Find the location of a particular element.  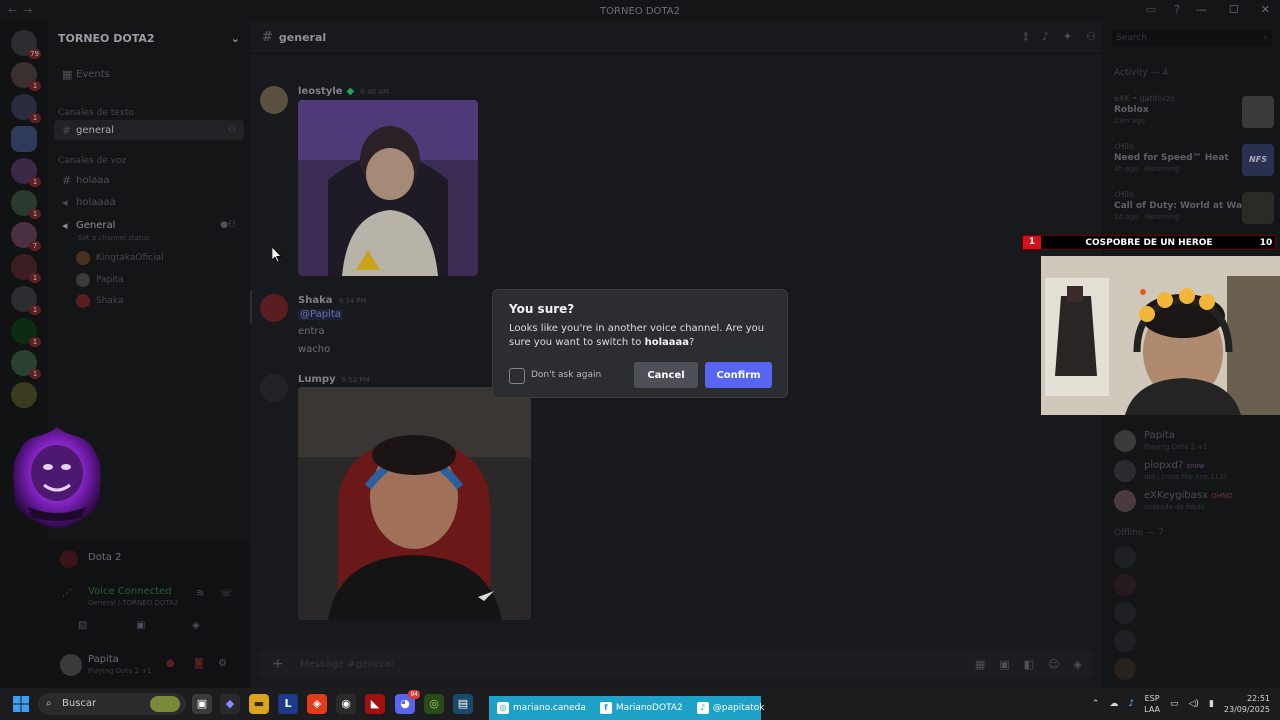

server-icon: 7 is located at coordinates (26, 236).